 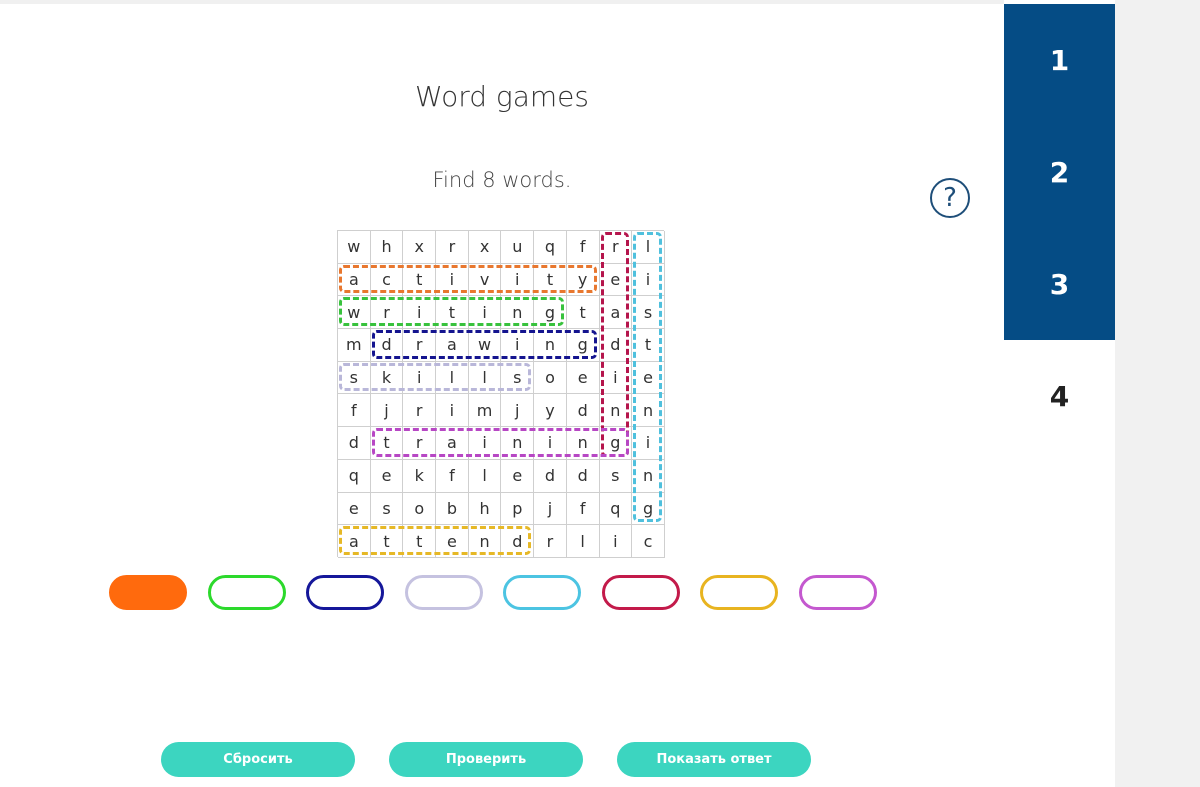 What do you see at coordinates (148, 592) in the screenshot?
I see `color-pill-orange` at bounding box center [148, 592].